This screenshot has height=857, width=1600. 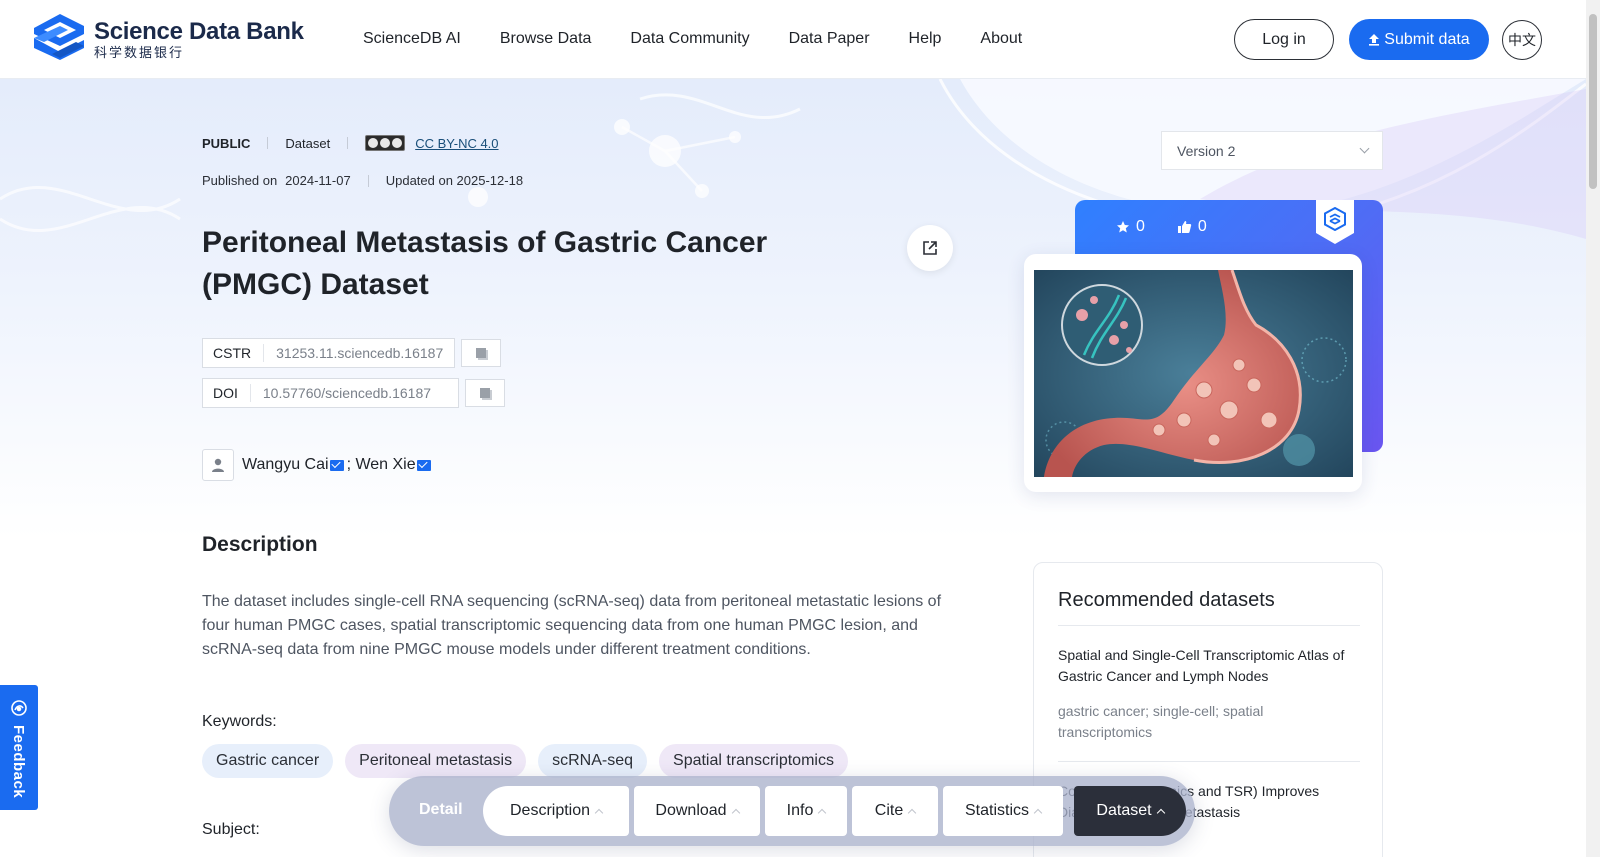 What do you see at coordinates (1161, 227) in the screenshot?
I see `dataset-stats: 0 0` at bounding box center [1161, 227].